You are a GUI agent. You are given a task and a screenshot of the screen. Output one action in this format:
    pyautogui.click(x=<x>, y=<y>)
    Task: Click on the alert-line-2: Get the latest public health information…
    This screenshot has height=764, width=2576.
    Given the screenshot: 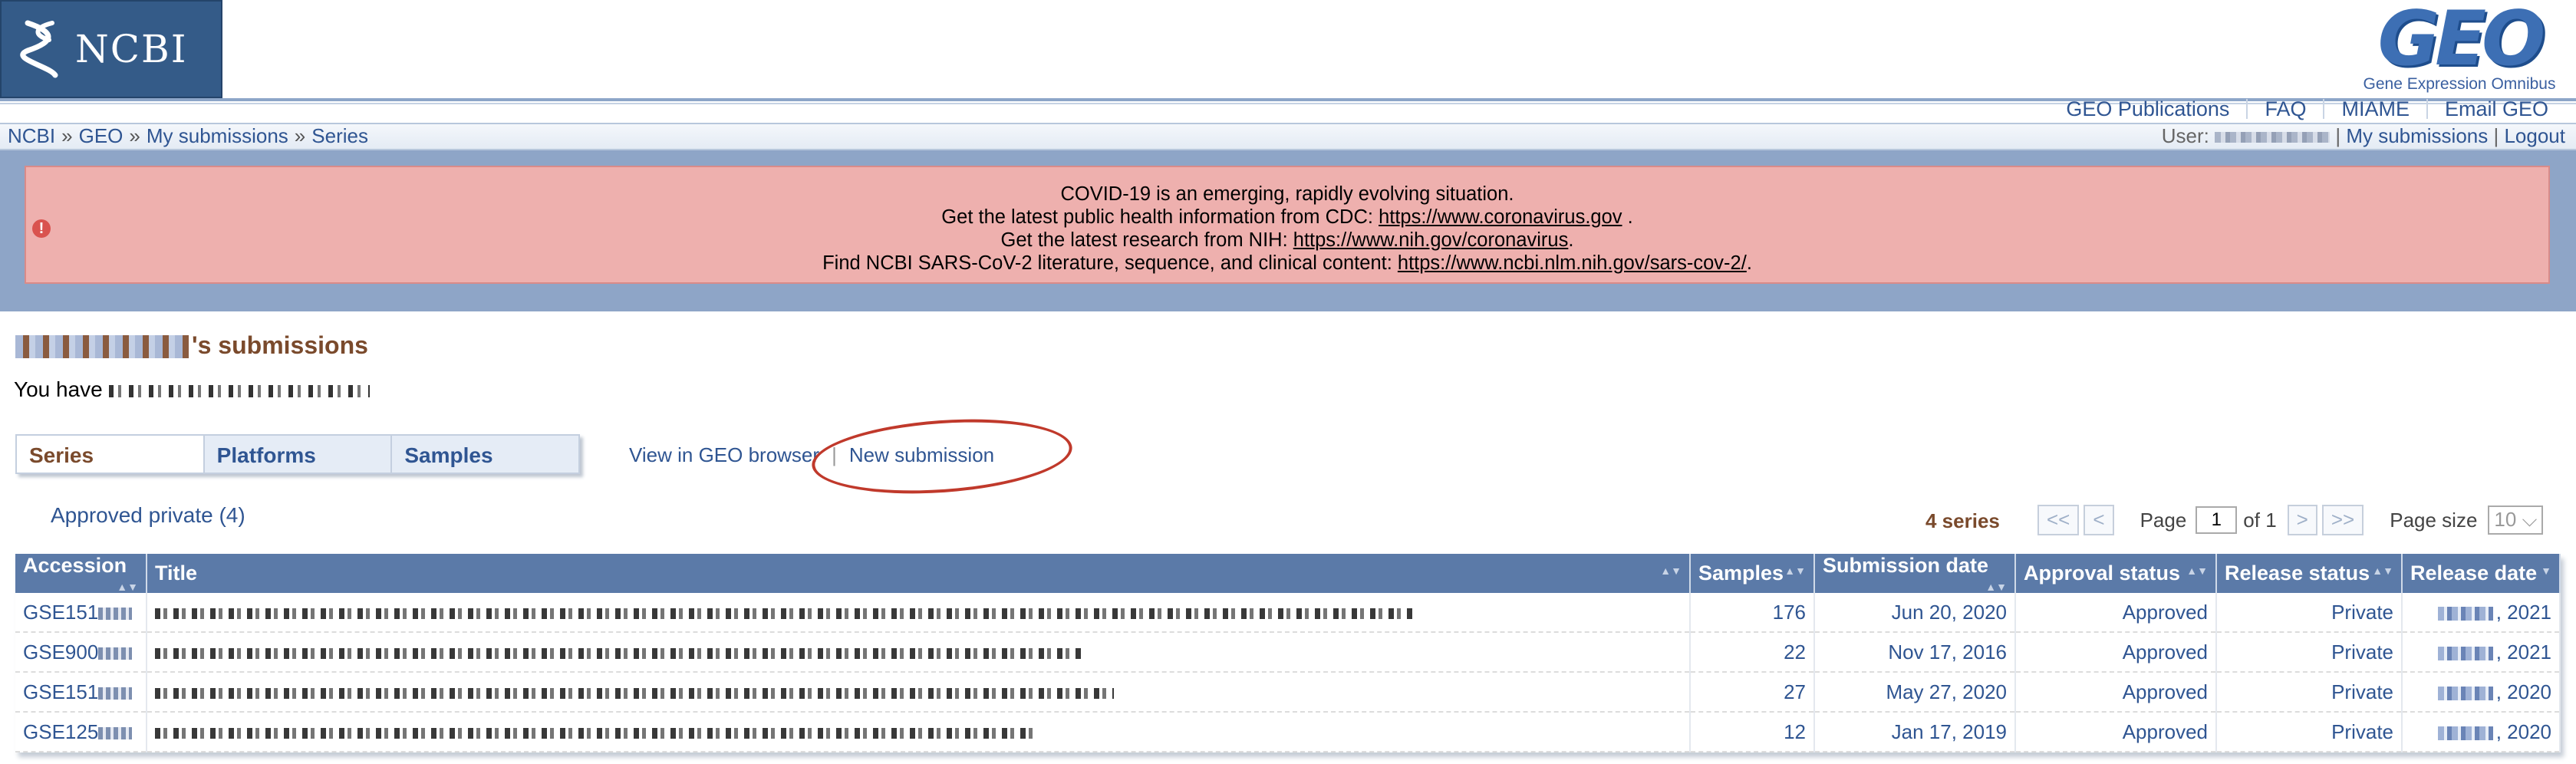 What is the action you would take?
    pyautogui.click(x=1287, y=217)
    